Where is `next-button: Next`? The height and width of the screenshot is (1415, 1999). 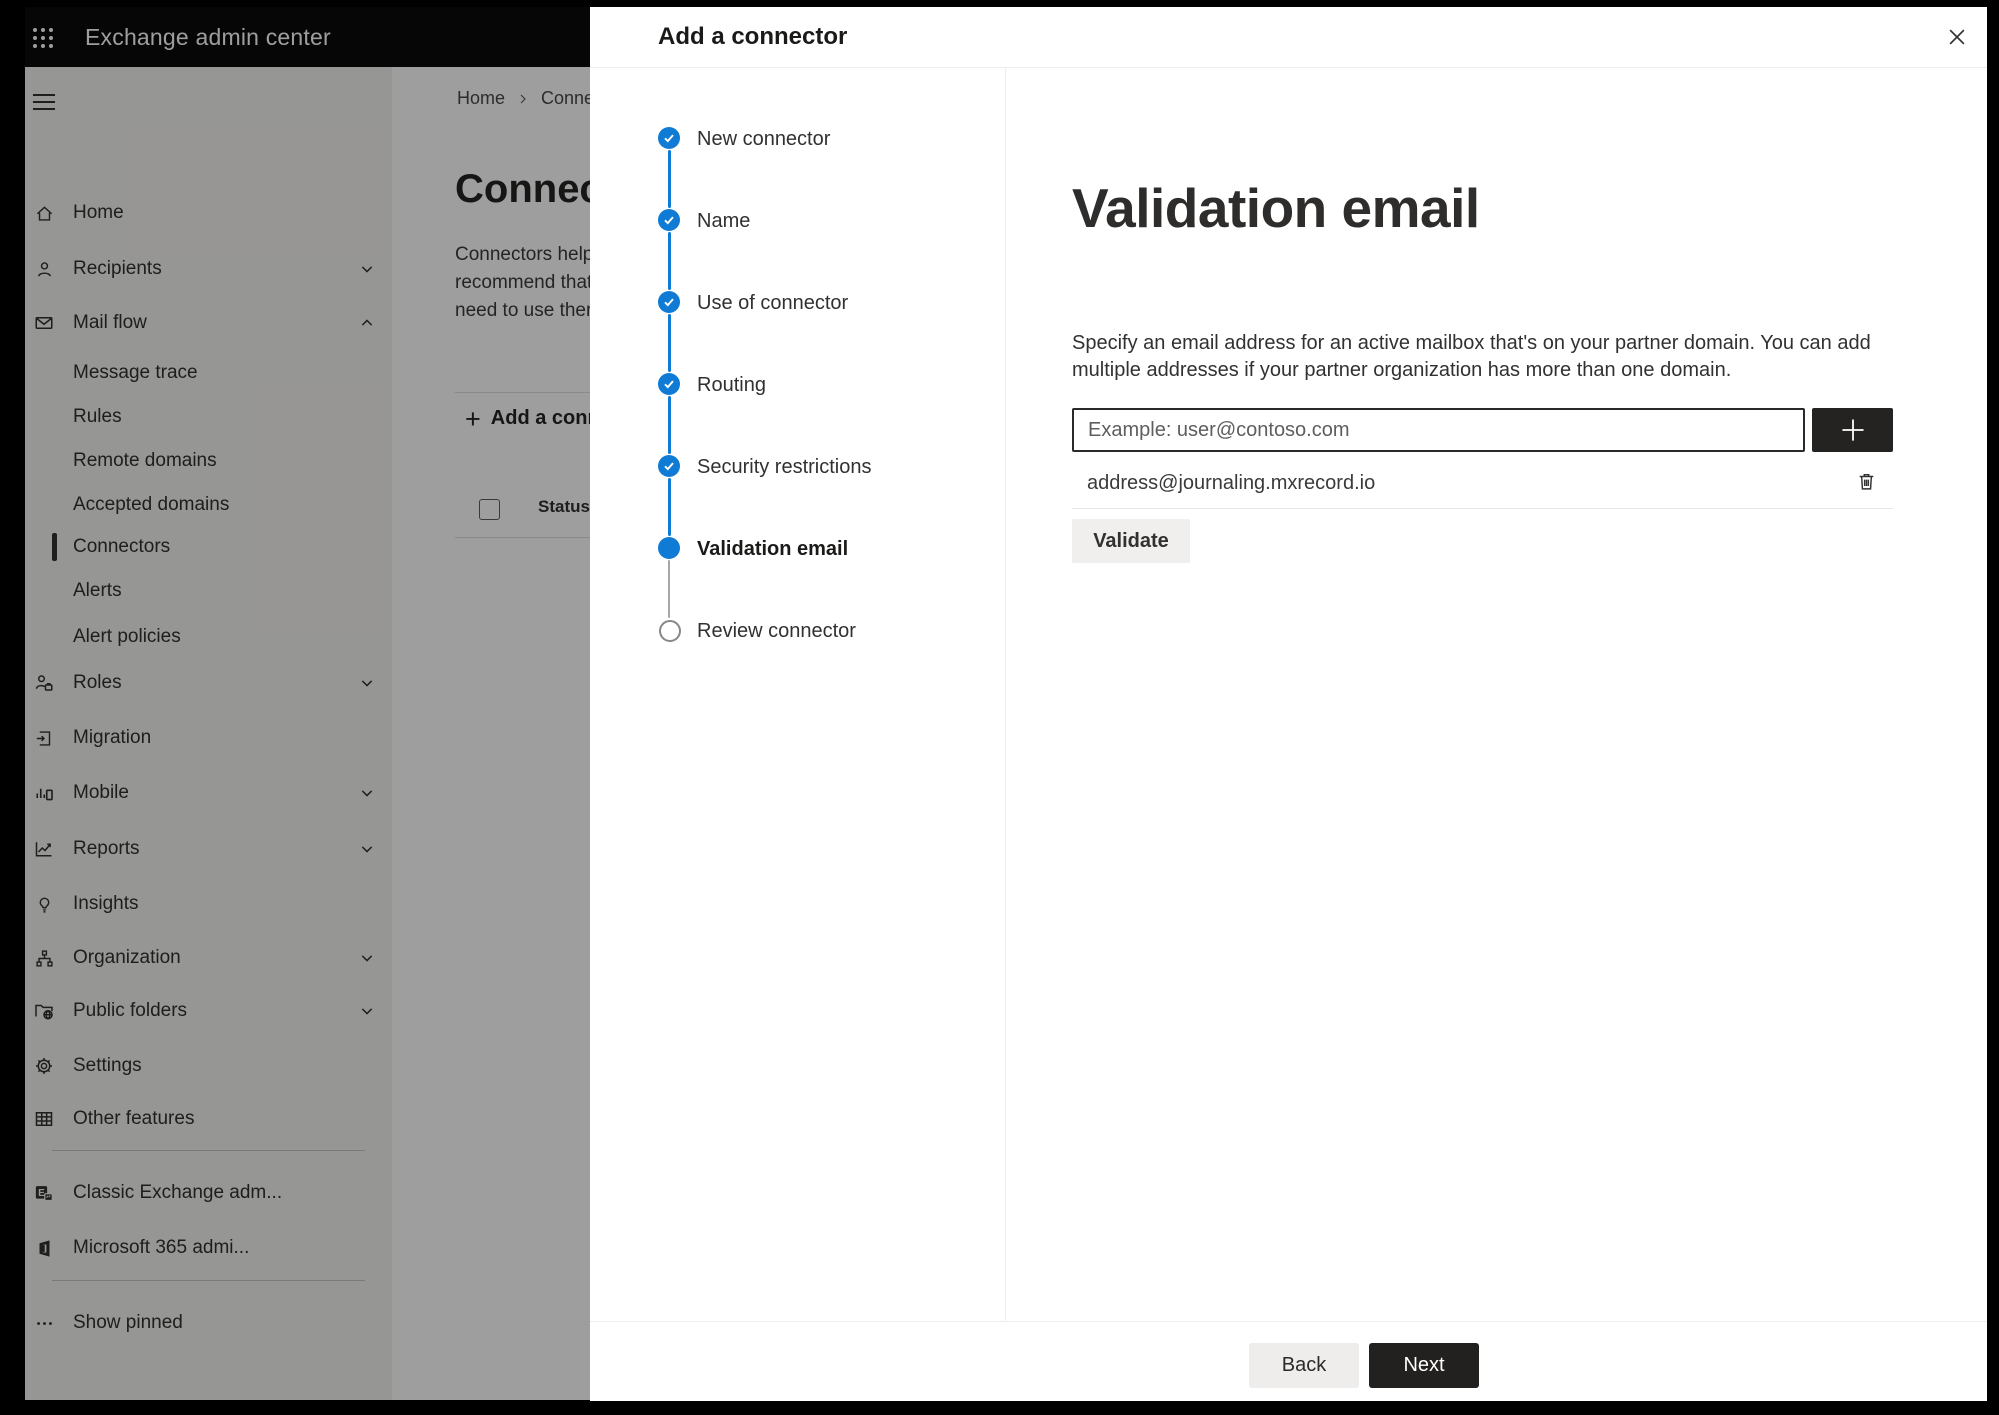
next-button: Next is located at coordinates (1424, 1365).